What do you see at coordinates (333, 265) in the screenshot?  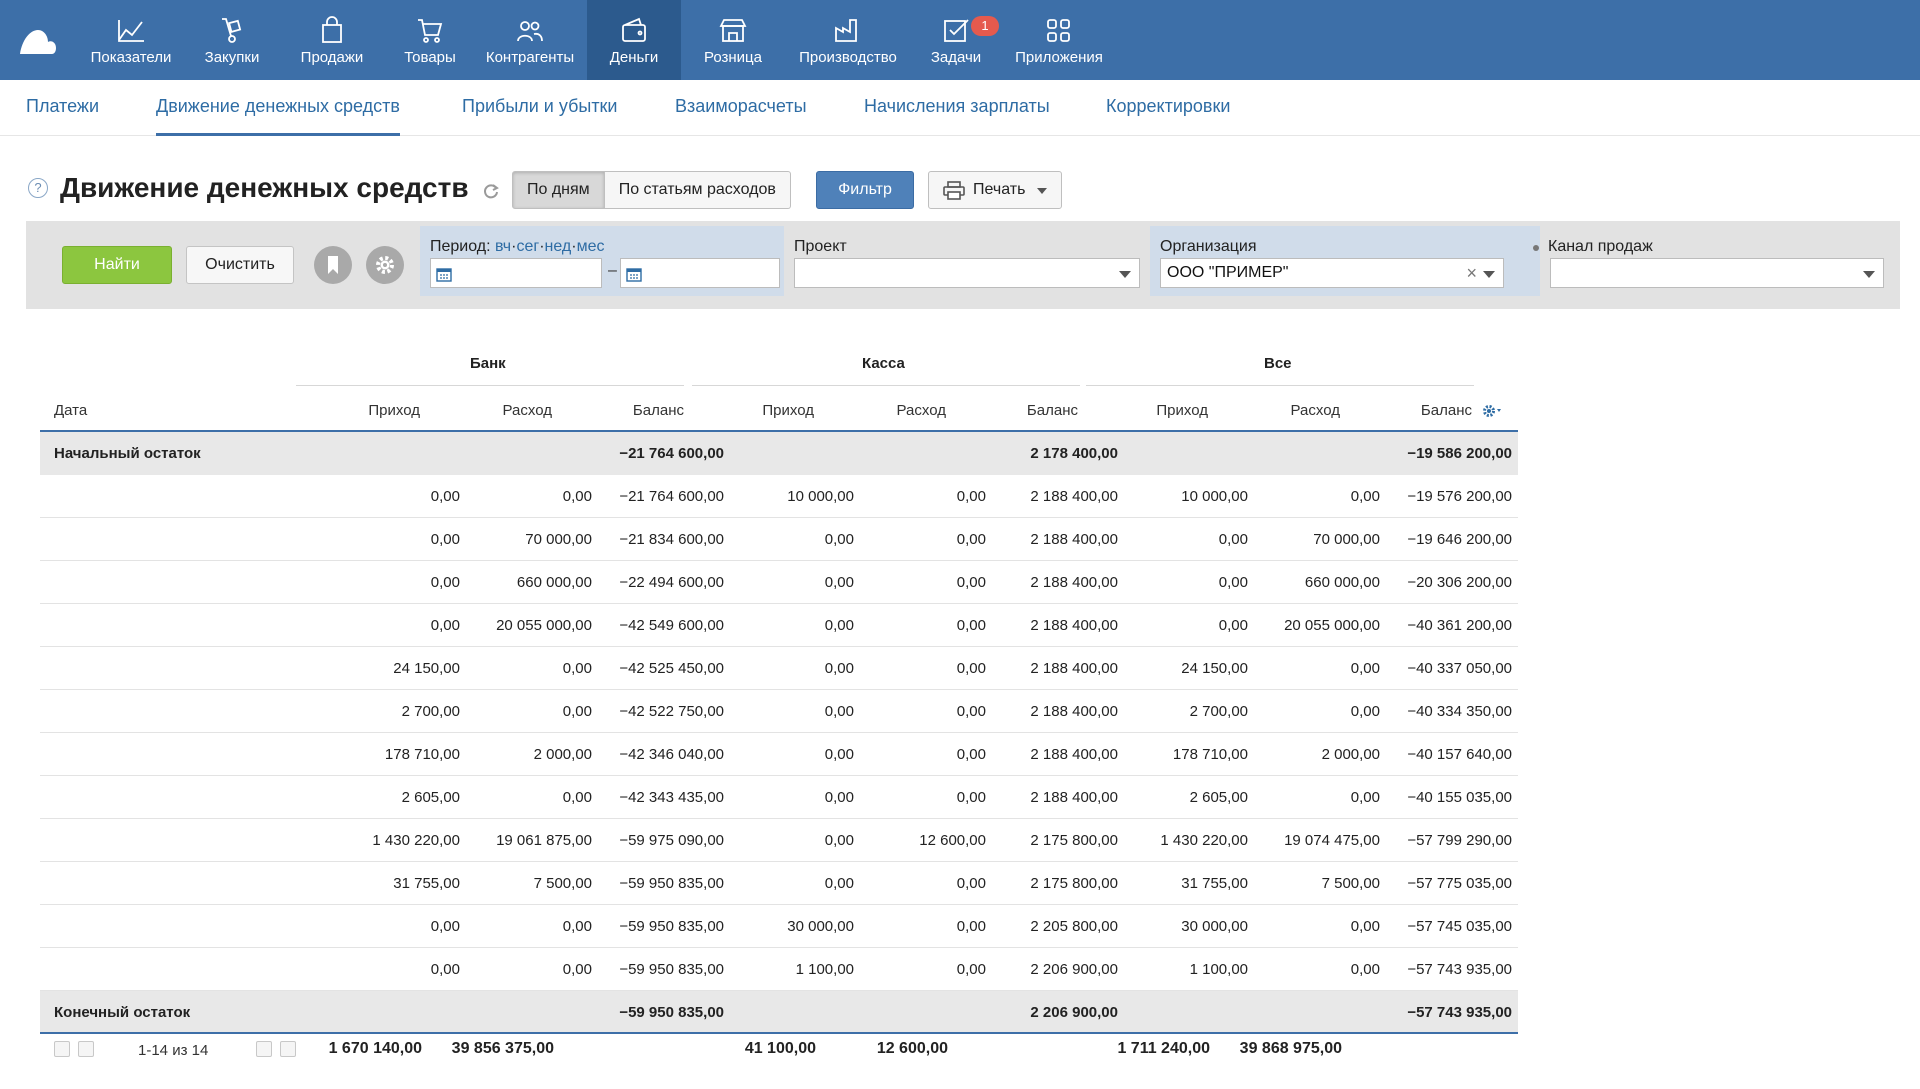 I see `bookmark-button` at bounding box center [333, 265].